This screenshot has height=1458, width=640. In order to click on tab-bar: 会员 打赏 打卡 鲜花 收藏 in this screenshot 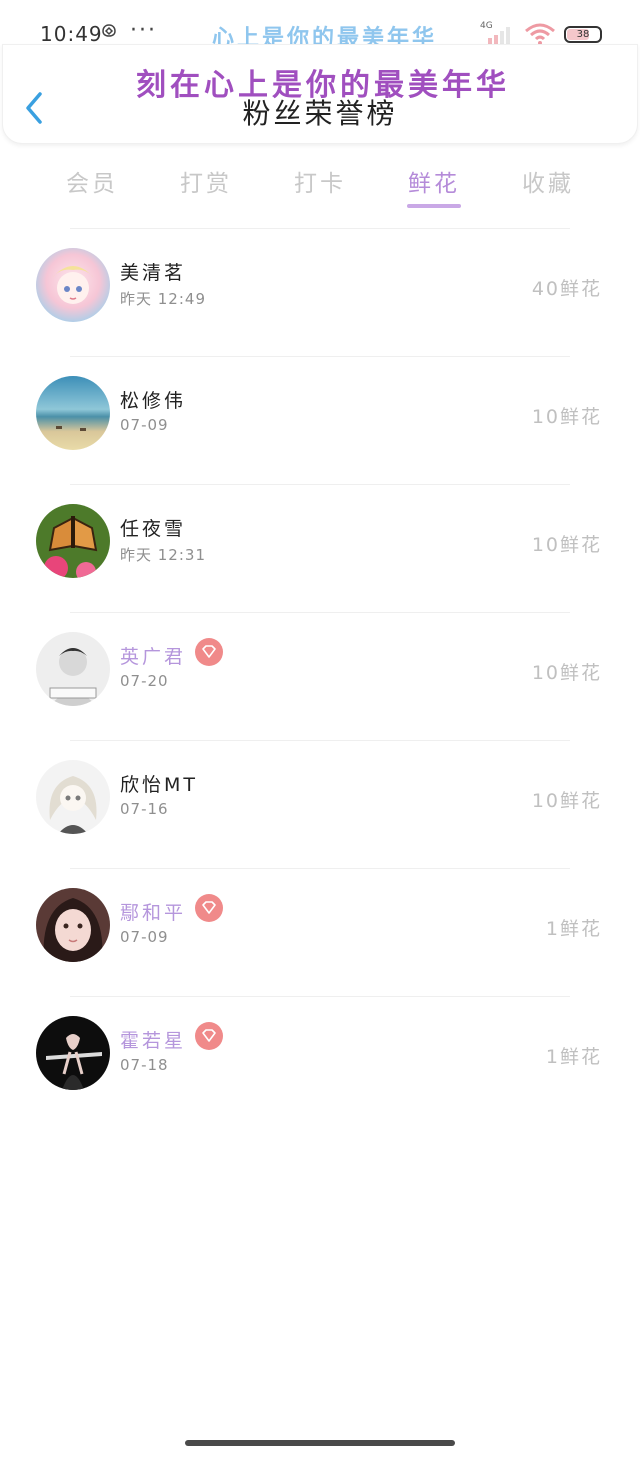, I will do `click(320, 180)`.